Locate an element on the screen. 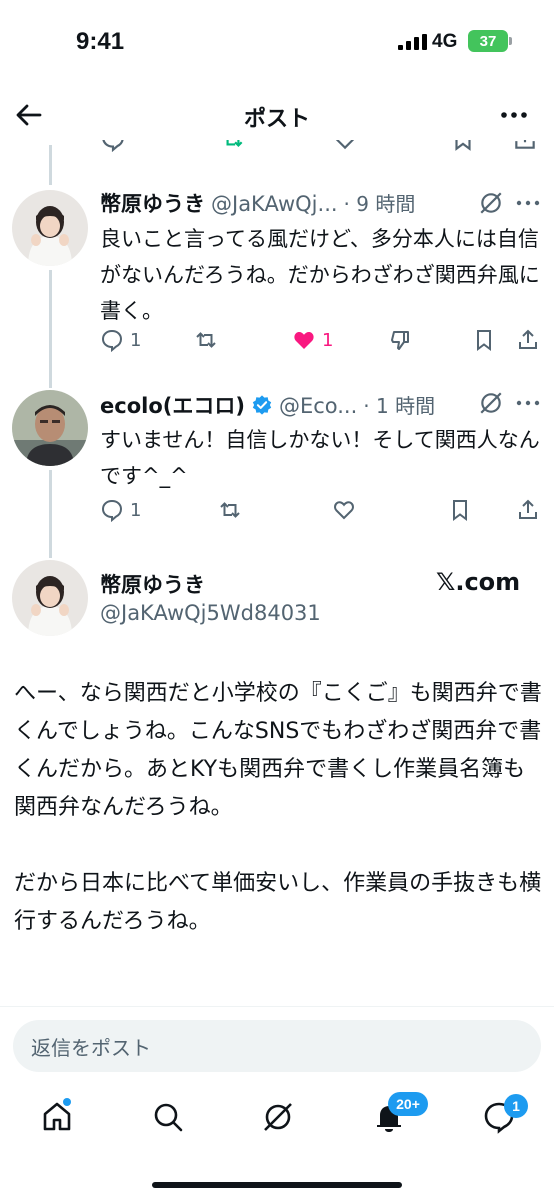  verified-badge-icon is located at coordinates (262, 405).